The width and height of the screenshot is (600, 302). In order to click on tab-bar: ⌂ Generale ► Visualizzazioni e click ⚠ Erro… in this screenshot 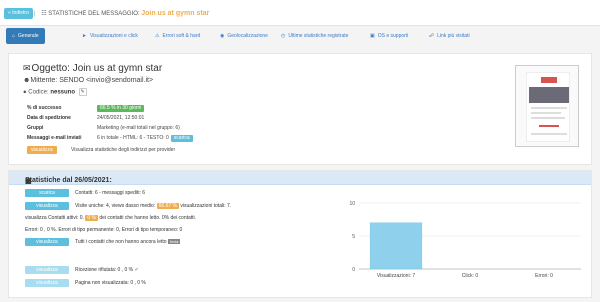, I will do `click(300, 36)`.